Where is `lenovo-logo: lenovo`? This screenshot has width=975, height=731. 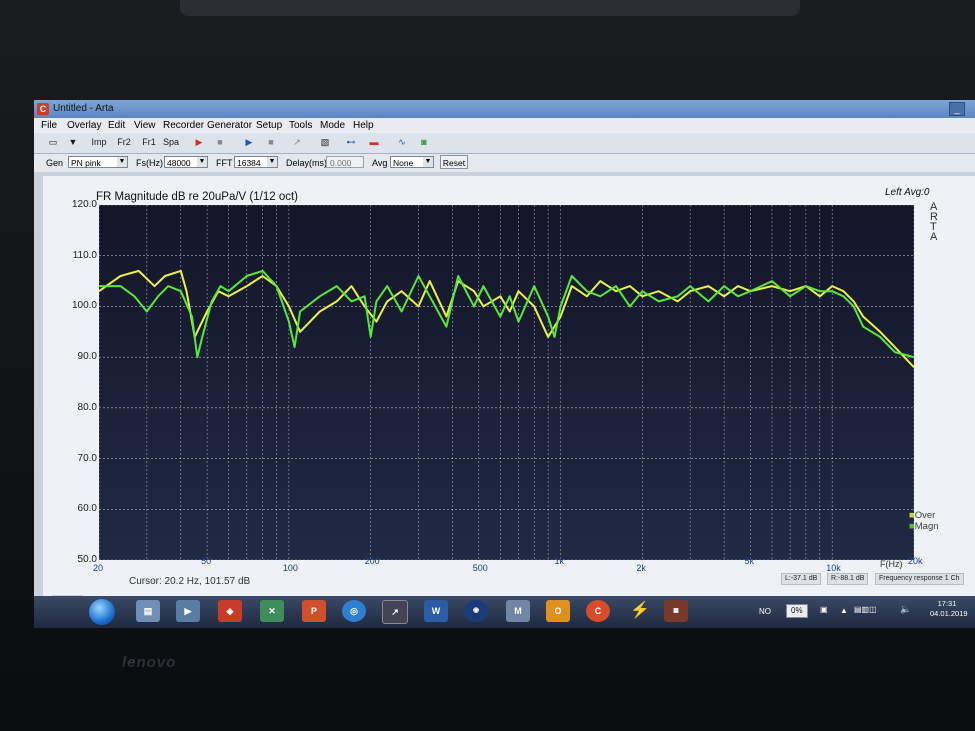
lenovo-logo: lenovo is located at coordinates (149, 662).